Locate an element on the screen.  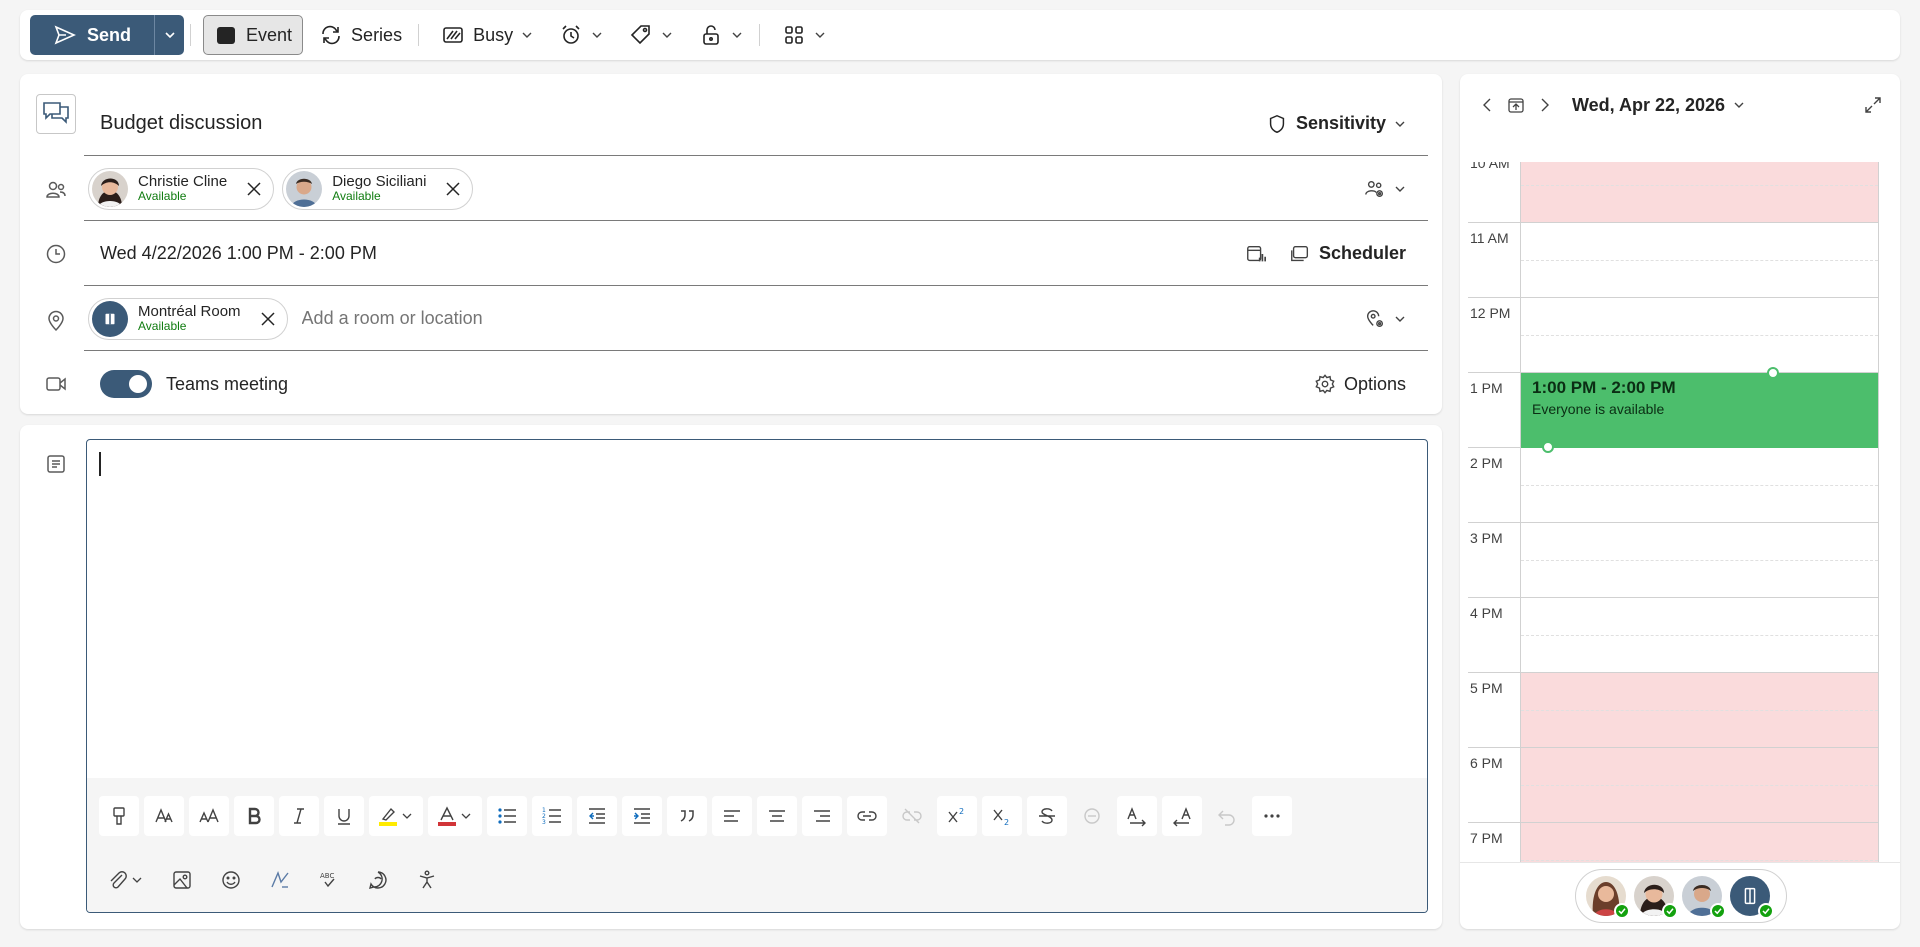
align-left-button is located at coordinates (732, 816).